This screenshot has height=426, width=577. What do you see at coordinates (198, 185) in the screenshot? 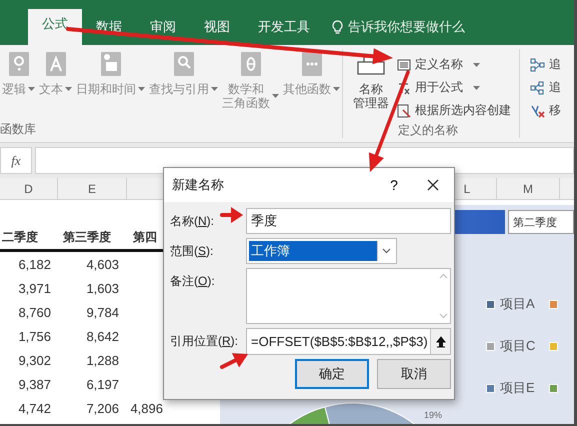
I see `dialog-title: 新建名称` at bounding box center [198, 185].